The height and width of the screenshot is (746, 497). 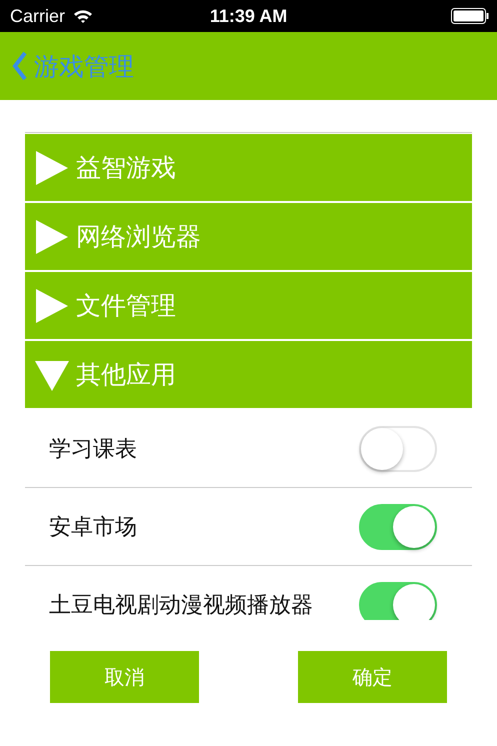 I want to click on carrier-name: Carrier, so click(x=38, y=16).